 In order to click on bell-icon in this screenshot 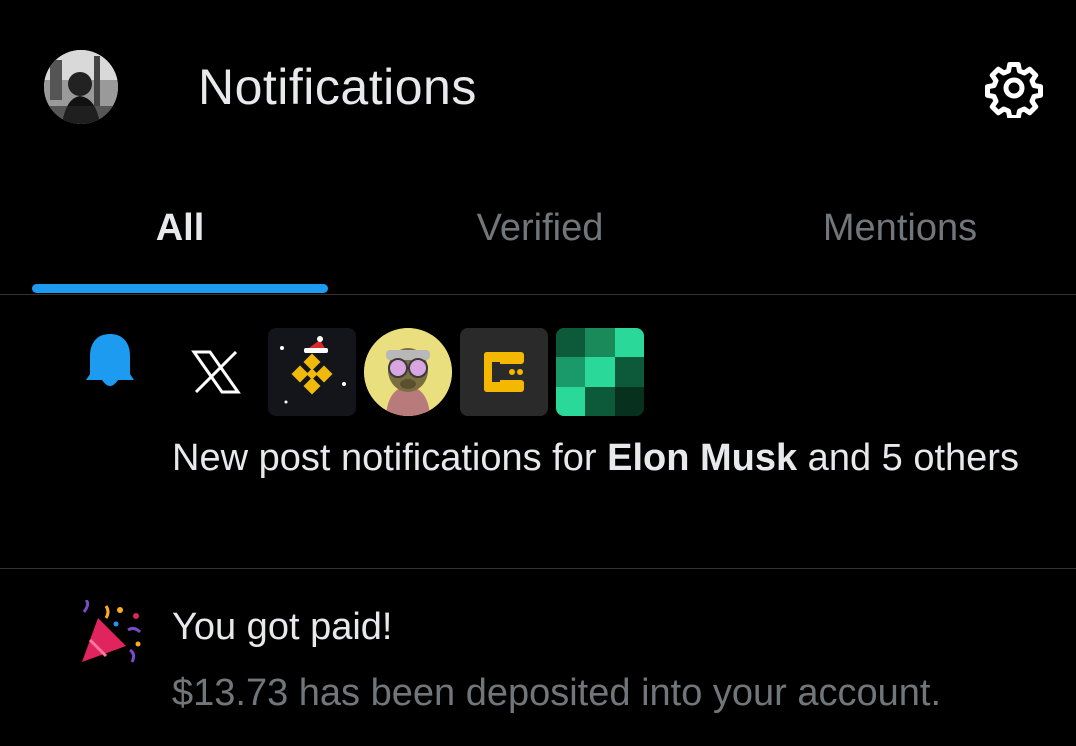, I will do `click(110, 360)`.